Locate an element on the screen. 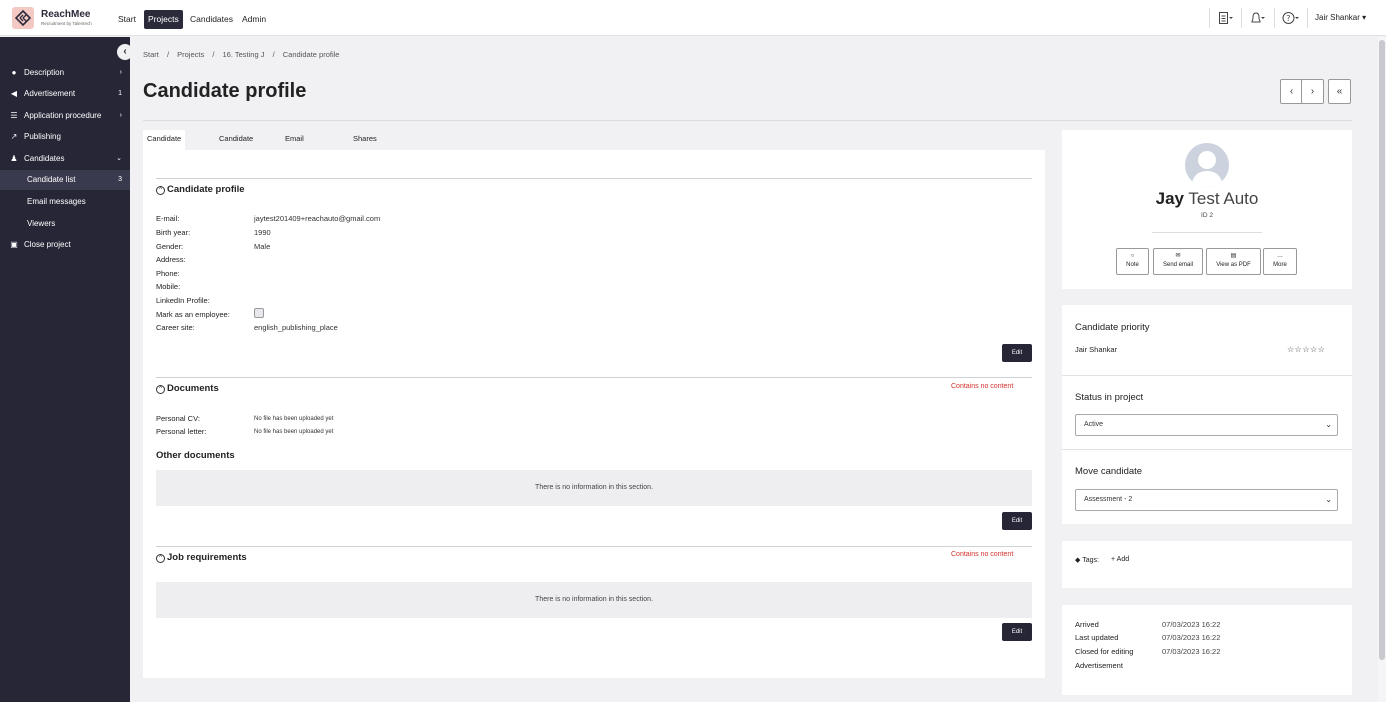 This screenshot has width=1386, height=702. gender-value: Male is located at coordinates (262, 246).